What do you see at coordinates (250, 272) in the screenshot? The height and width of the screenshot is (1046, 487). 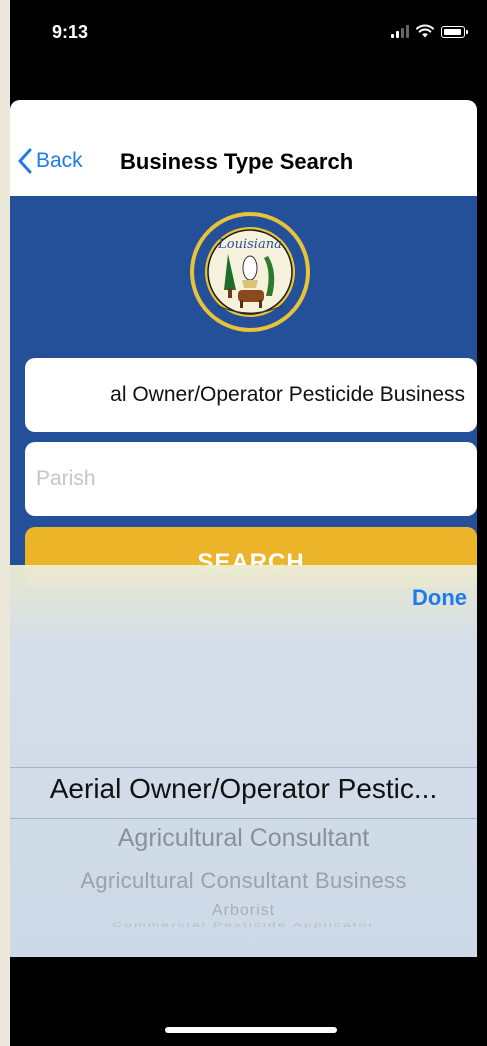 I see `louisiana-agriculture-seal-logo: Louisiana` at bounding box center [250, 272].